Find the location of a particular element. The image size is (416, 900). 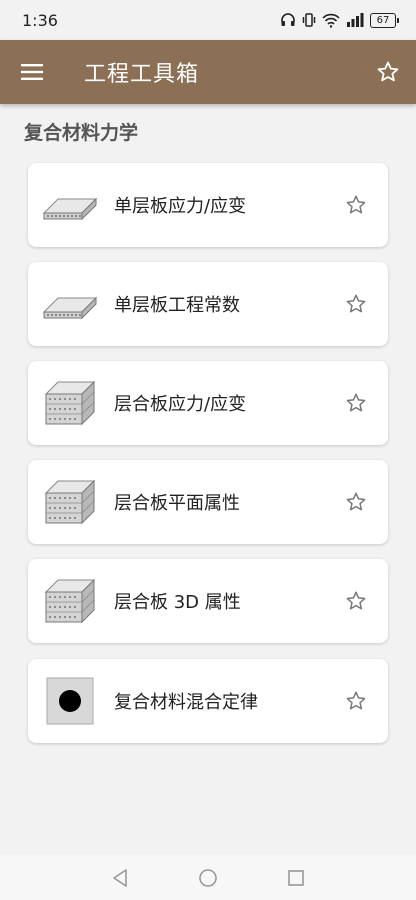

home-circle-icon is located at coordinates (208, 877).